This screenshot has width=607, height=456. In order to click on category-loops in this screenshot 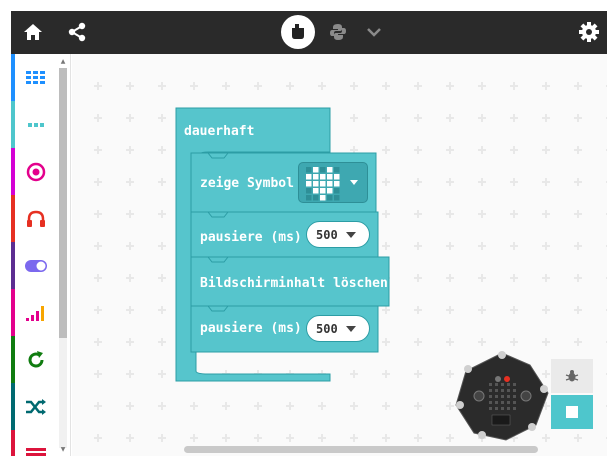, I will do `click(34, 359)`.